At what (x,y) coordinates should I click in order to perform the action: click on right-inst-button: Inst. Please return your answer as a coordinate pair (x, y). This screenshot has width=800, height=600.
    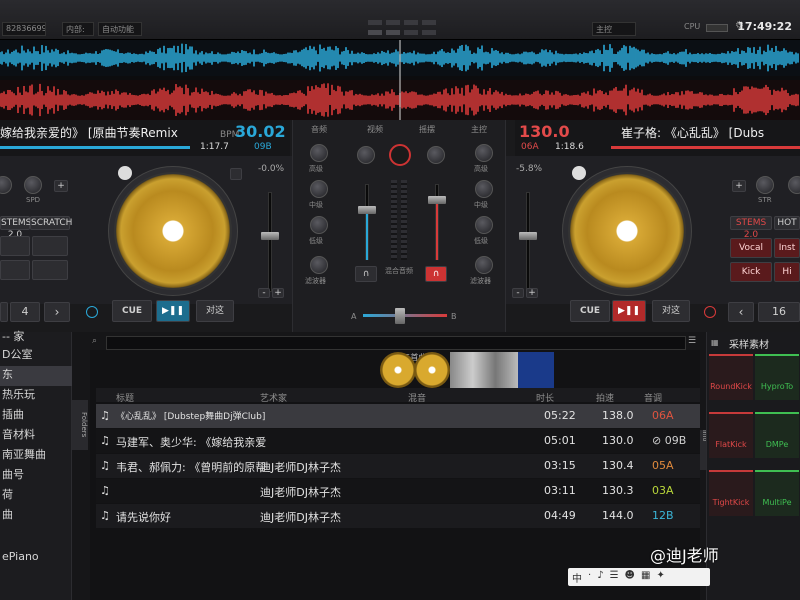
    Looking at the image, I should click on (787, 248).